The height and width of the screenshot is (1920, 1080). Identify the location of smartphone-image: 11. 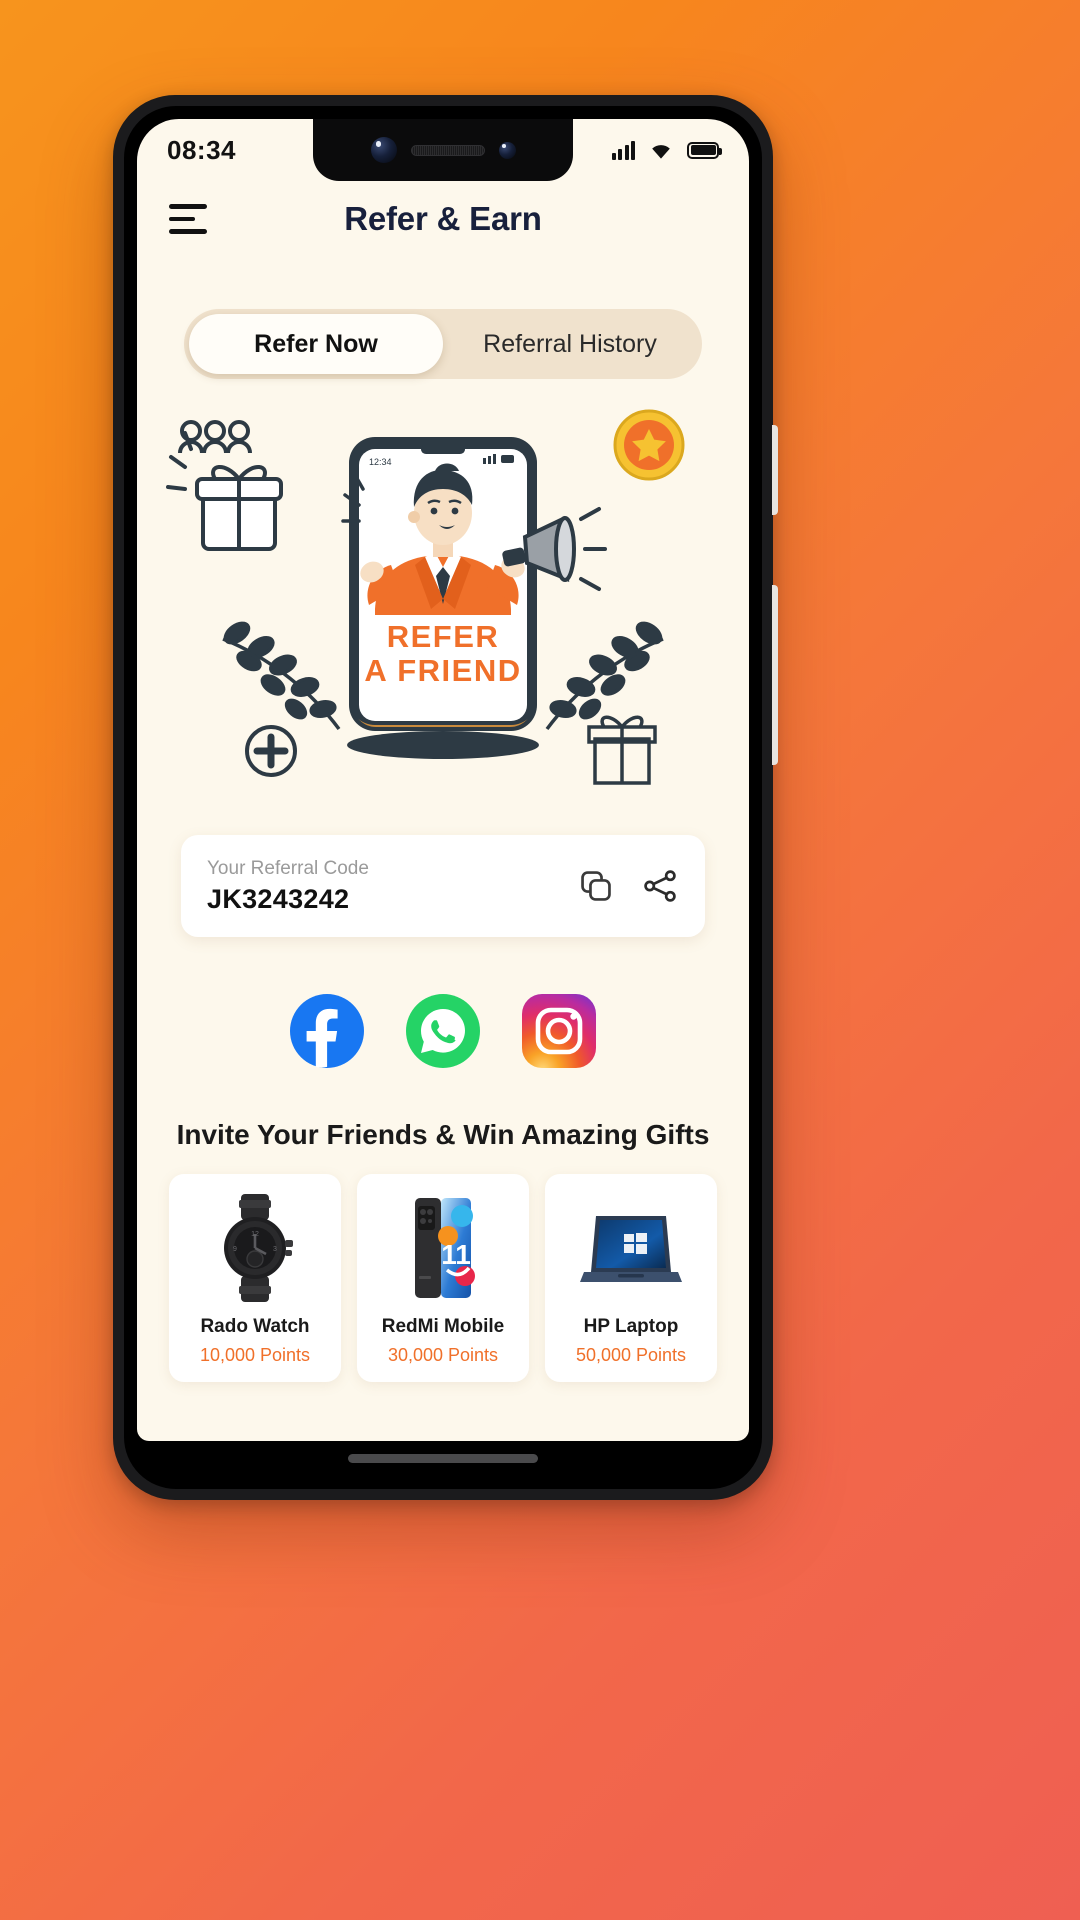
(443, 1248).